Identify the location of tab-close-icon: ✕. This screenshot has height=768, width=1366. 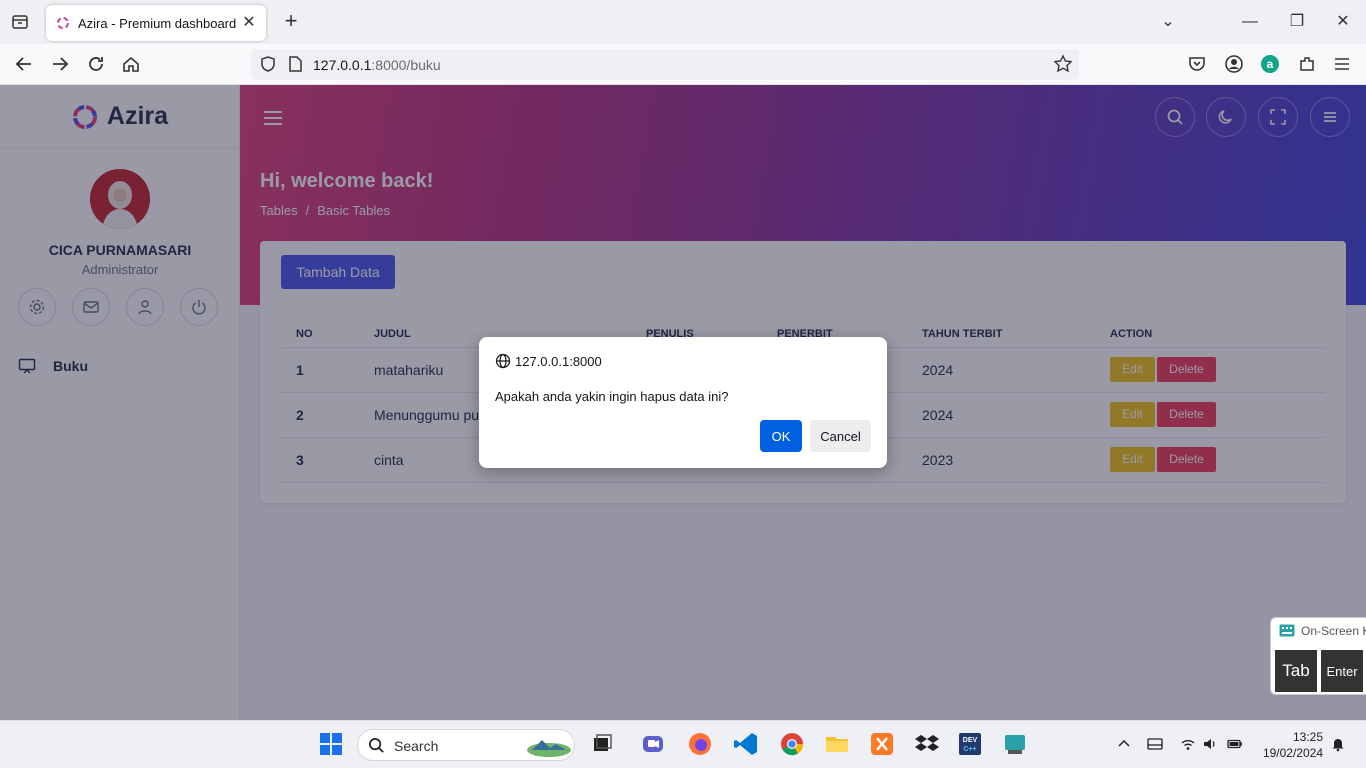
(249, 23).